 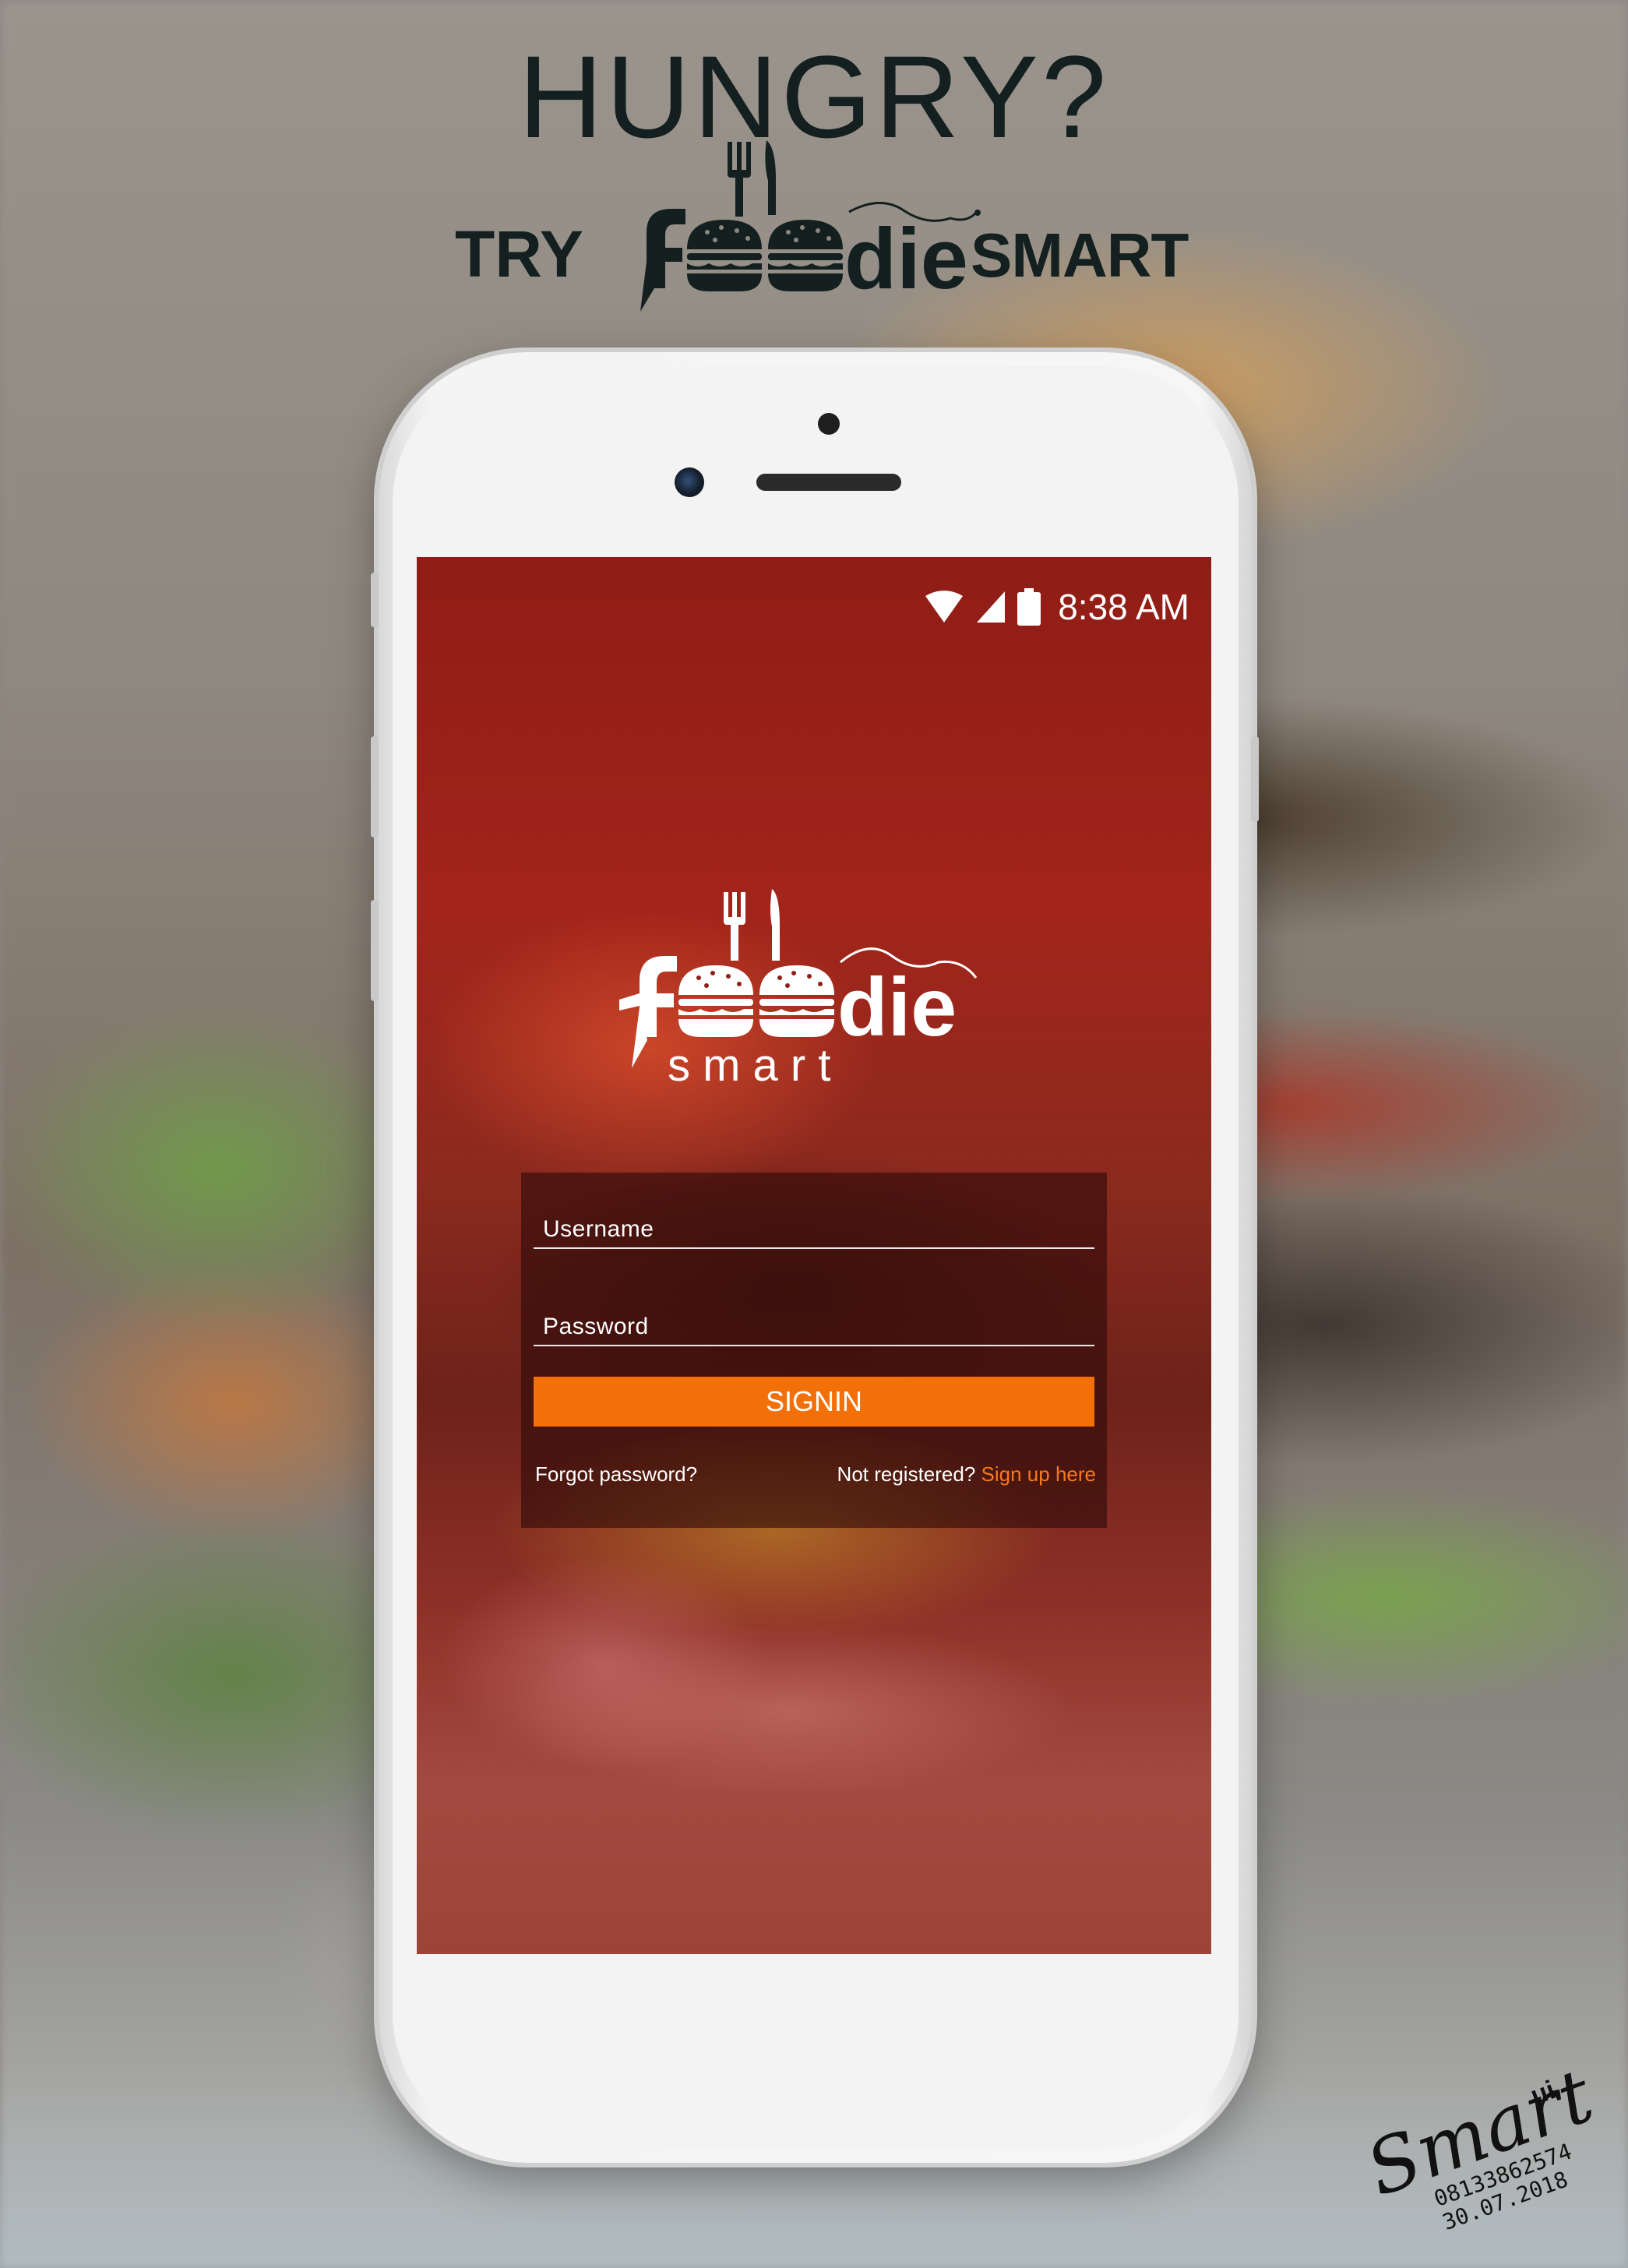 What do you see at coordinates (944, 607) in the screenshot?
I see `wifi-icon` at bounding box center [944, 607].